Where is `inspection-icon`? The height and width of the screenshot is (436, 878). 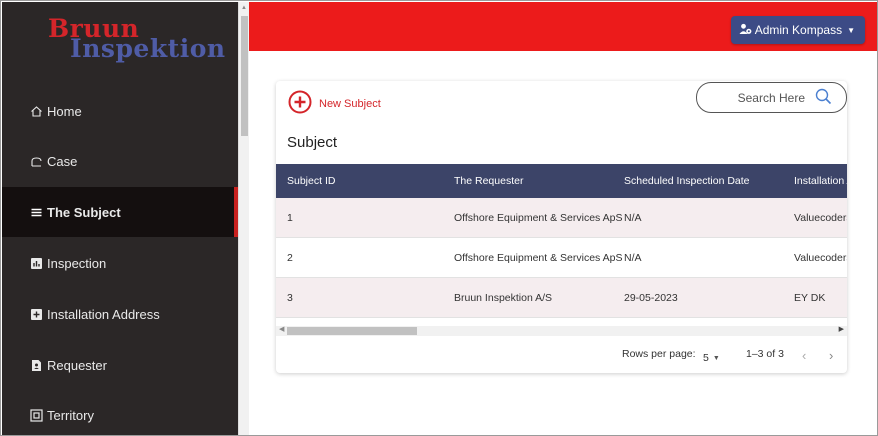 inspection-icon is located at coordinates (36, 263).